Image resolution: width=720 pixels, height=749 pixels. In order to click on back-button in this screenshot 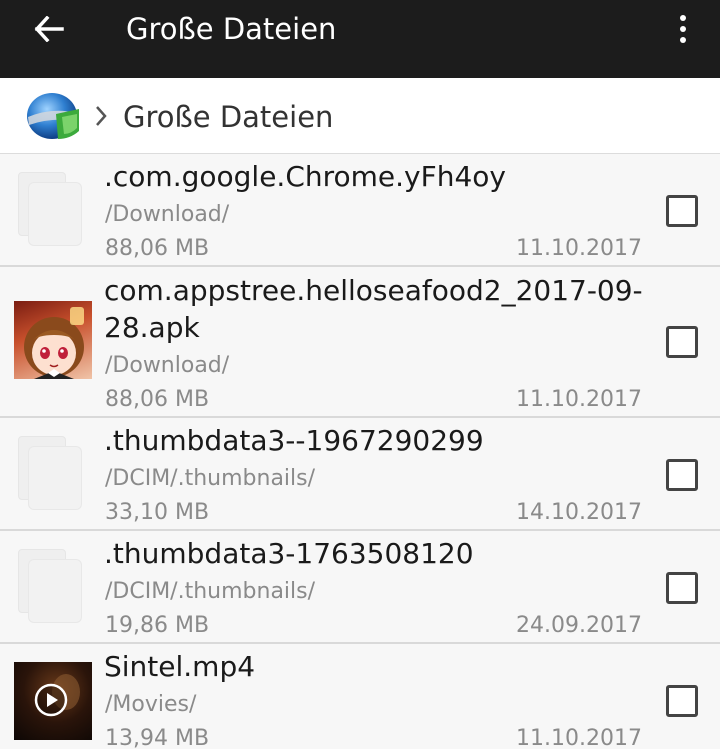, I will do `click(49, 29)`.